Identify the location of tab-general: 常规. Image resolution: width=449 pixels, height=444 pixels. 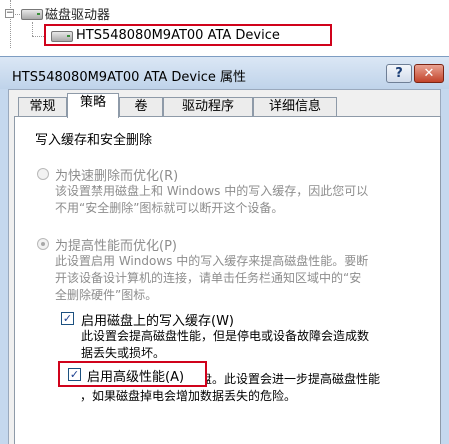
(42, 107).